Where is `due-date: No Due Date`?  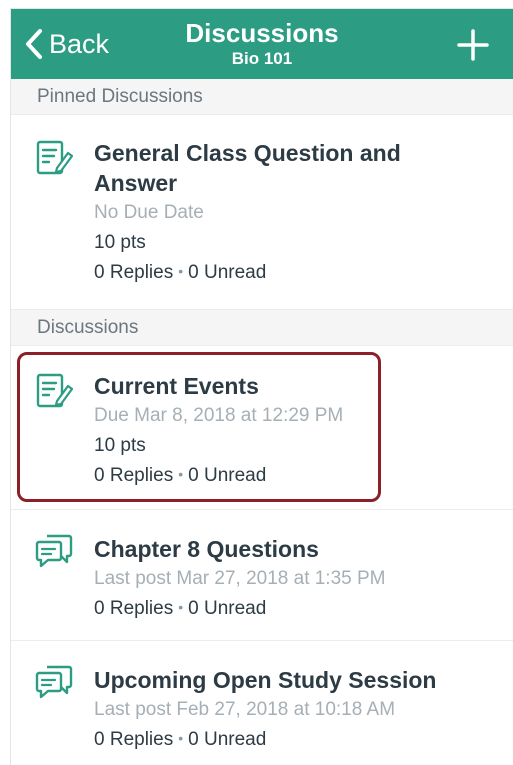
due-date: No Due Date is located at coordinates (149, 212).